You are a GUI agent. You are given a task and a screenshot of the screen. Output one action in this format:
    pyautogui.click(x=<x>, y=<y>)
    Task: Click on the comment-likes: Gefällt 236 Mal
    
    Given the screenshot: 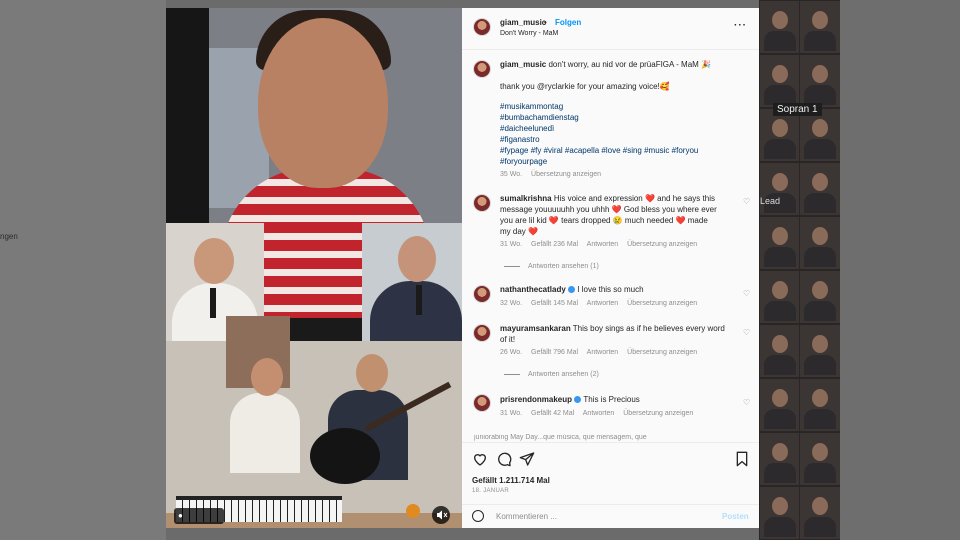 What is the action you would take?
    pyautogui.click(x=554, y=244)
    